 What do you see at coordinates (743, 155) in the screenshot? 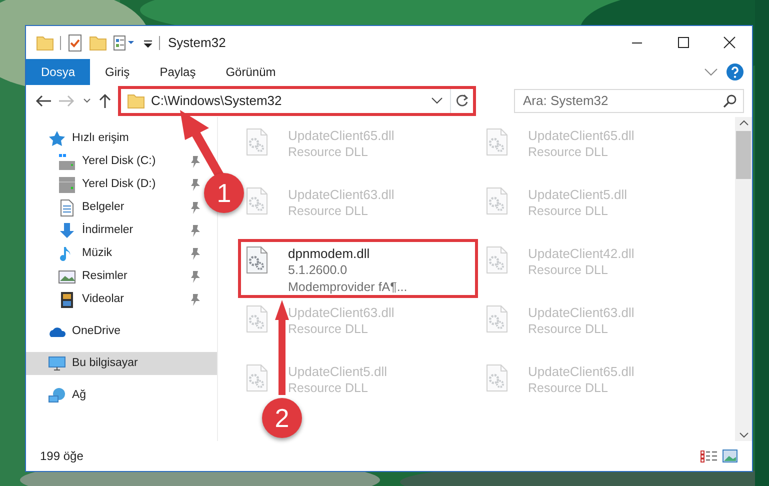
I see `scrollbar-thumb` at bounding box center [743, 155].